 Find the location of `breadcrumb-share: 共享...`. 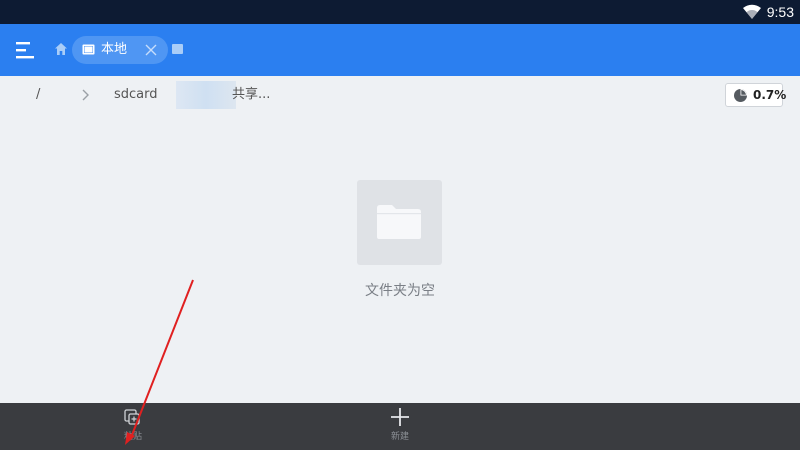

breadcrumb-share: 共享... is located at coordinates (231, 95).